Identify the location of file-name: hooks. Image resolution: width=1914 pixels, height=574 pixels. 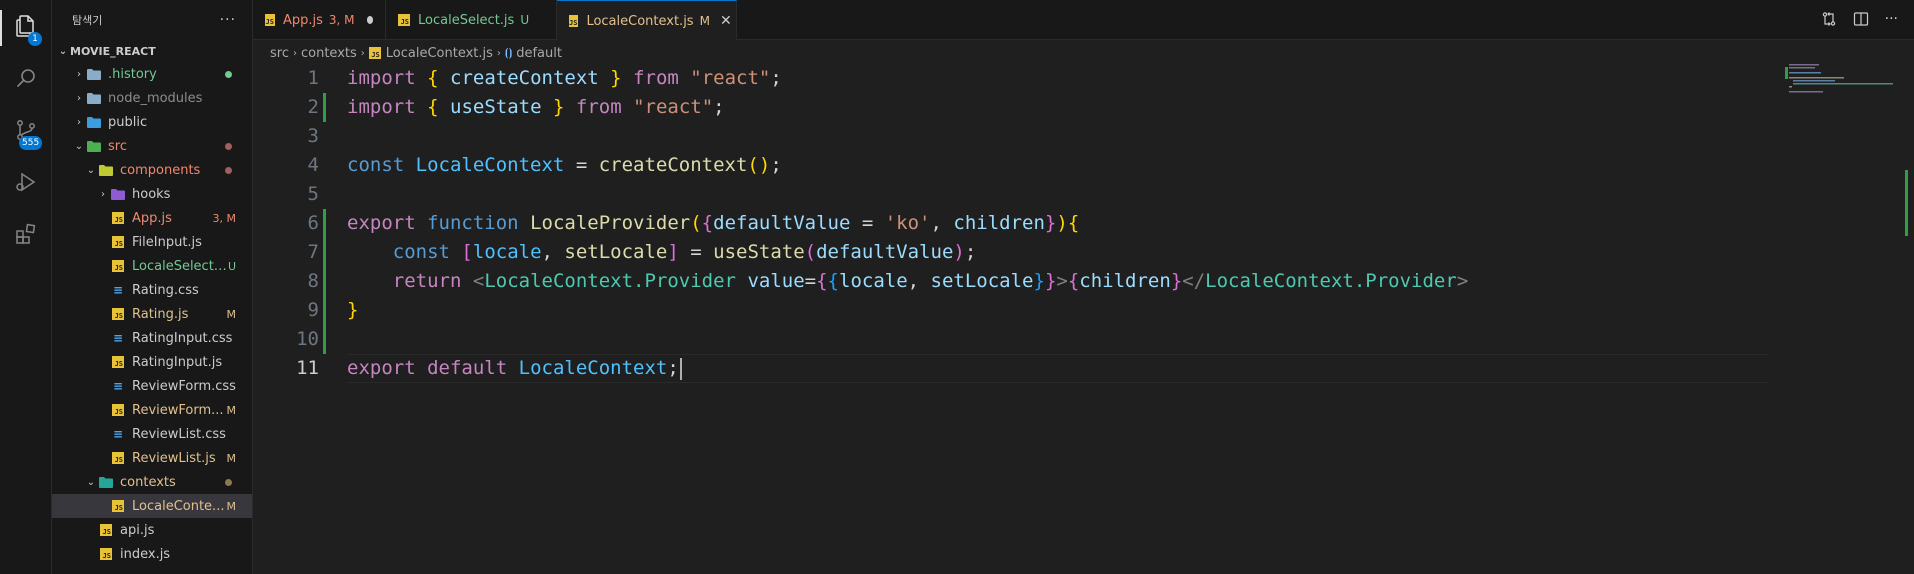
(151, 194).